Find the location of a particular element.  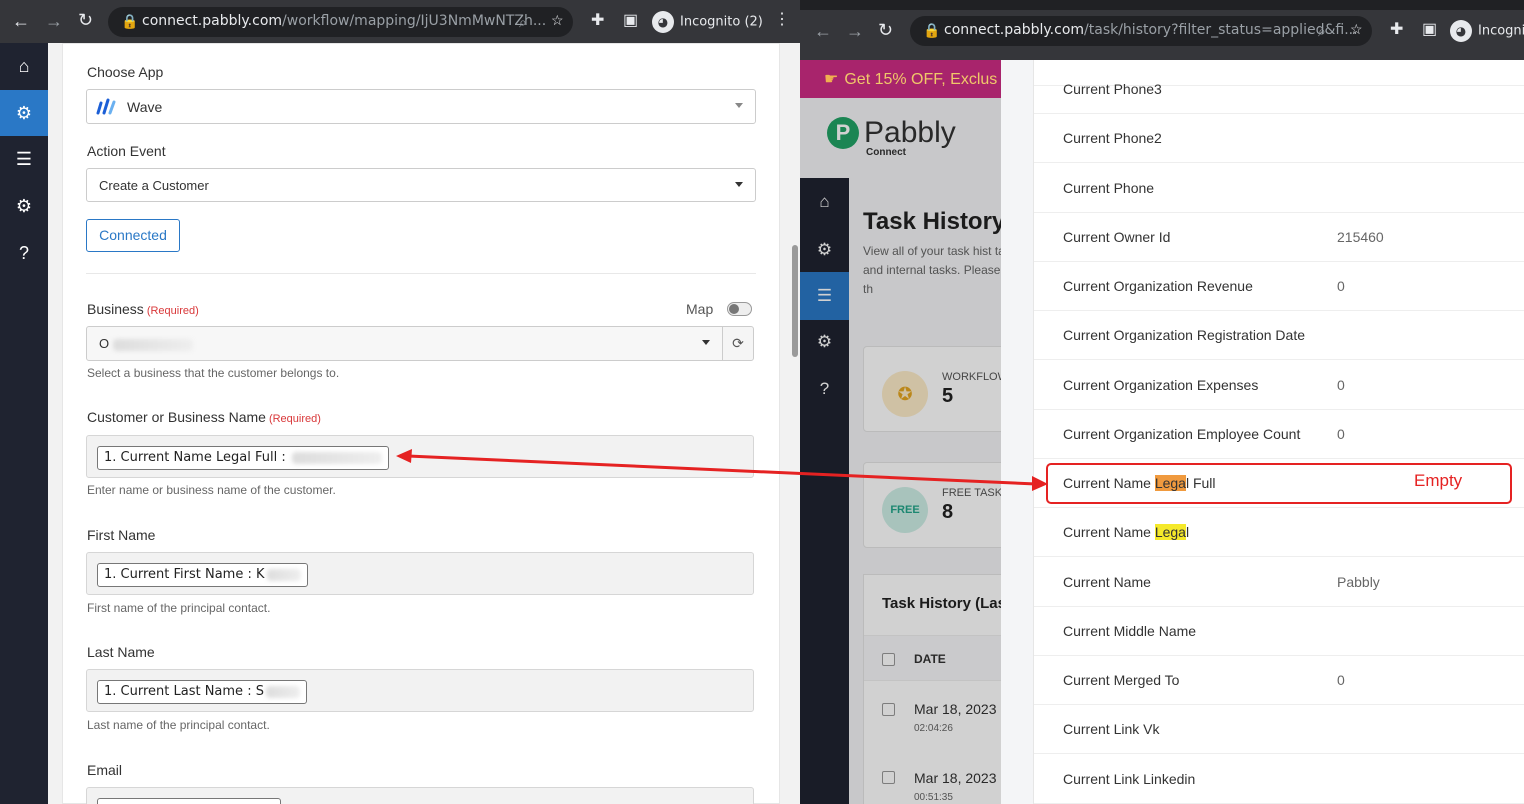

wave-logo-icon is located at coordinates (106, 106).